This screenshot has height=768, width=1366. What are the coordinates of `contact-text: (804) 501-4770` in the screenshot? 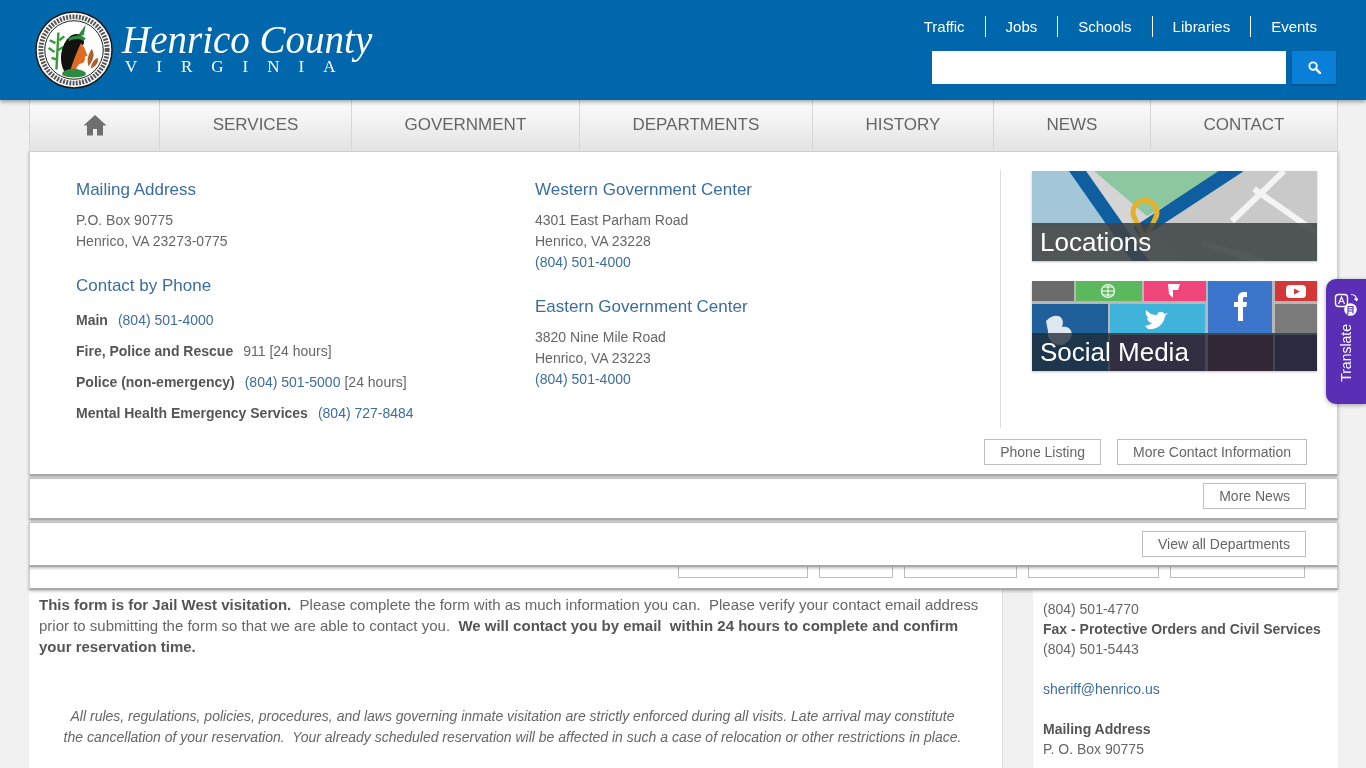 It's located at (1091, 609).